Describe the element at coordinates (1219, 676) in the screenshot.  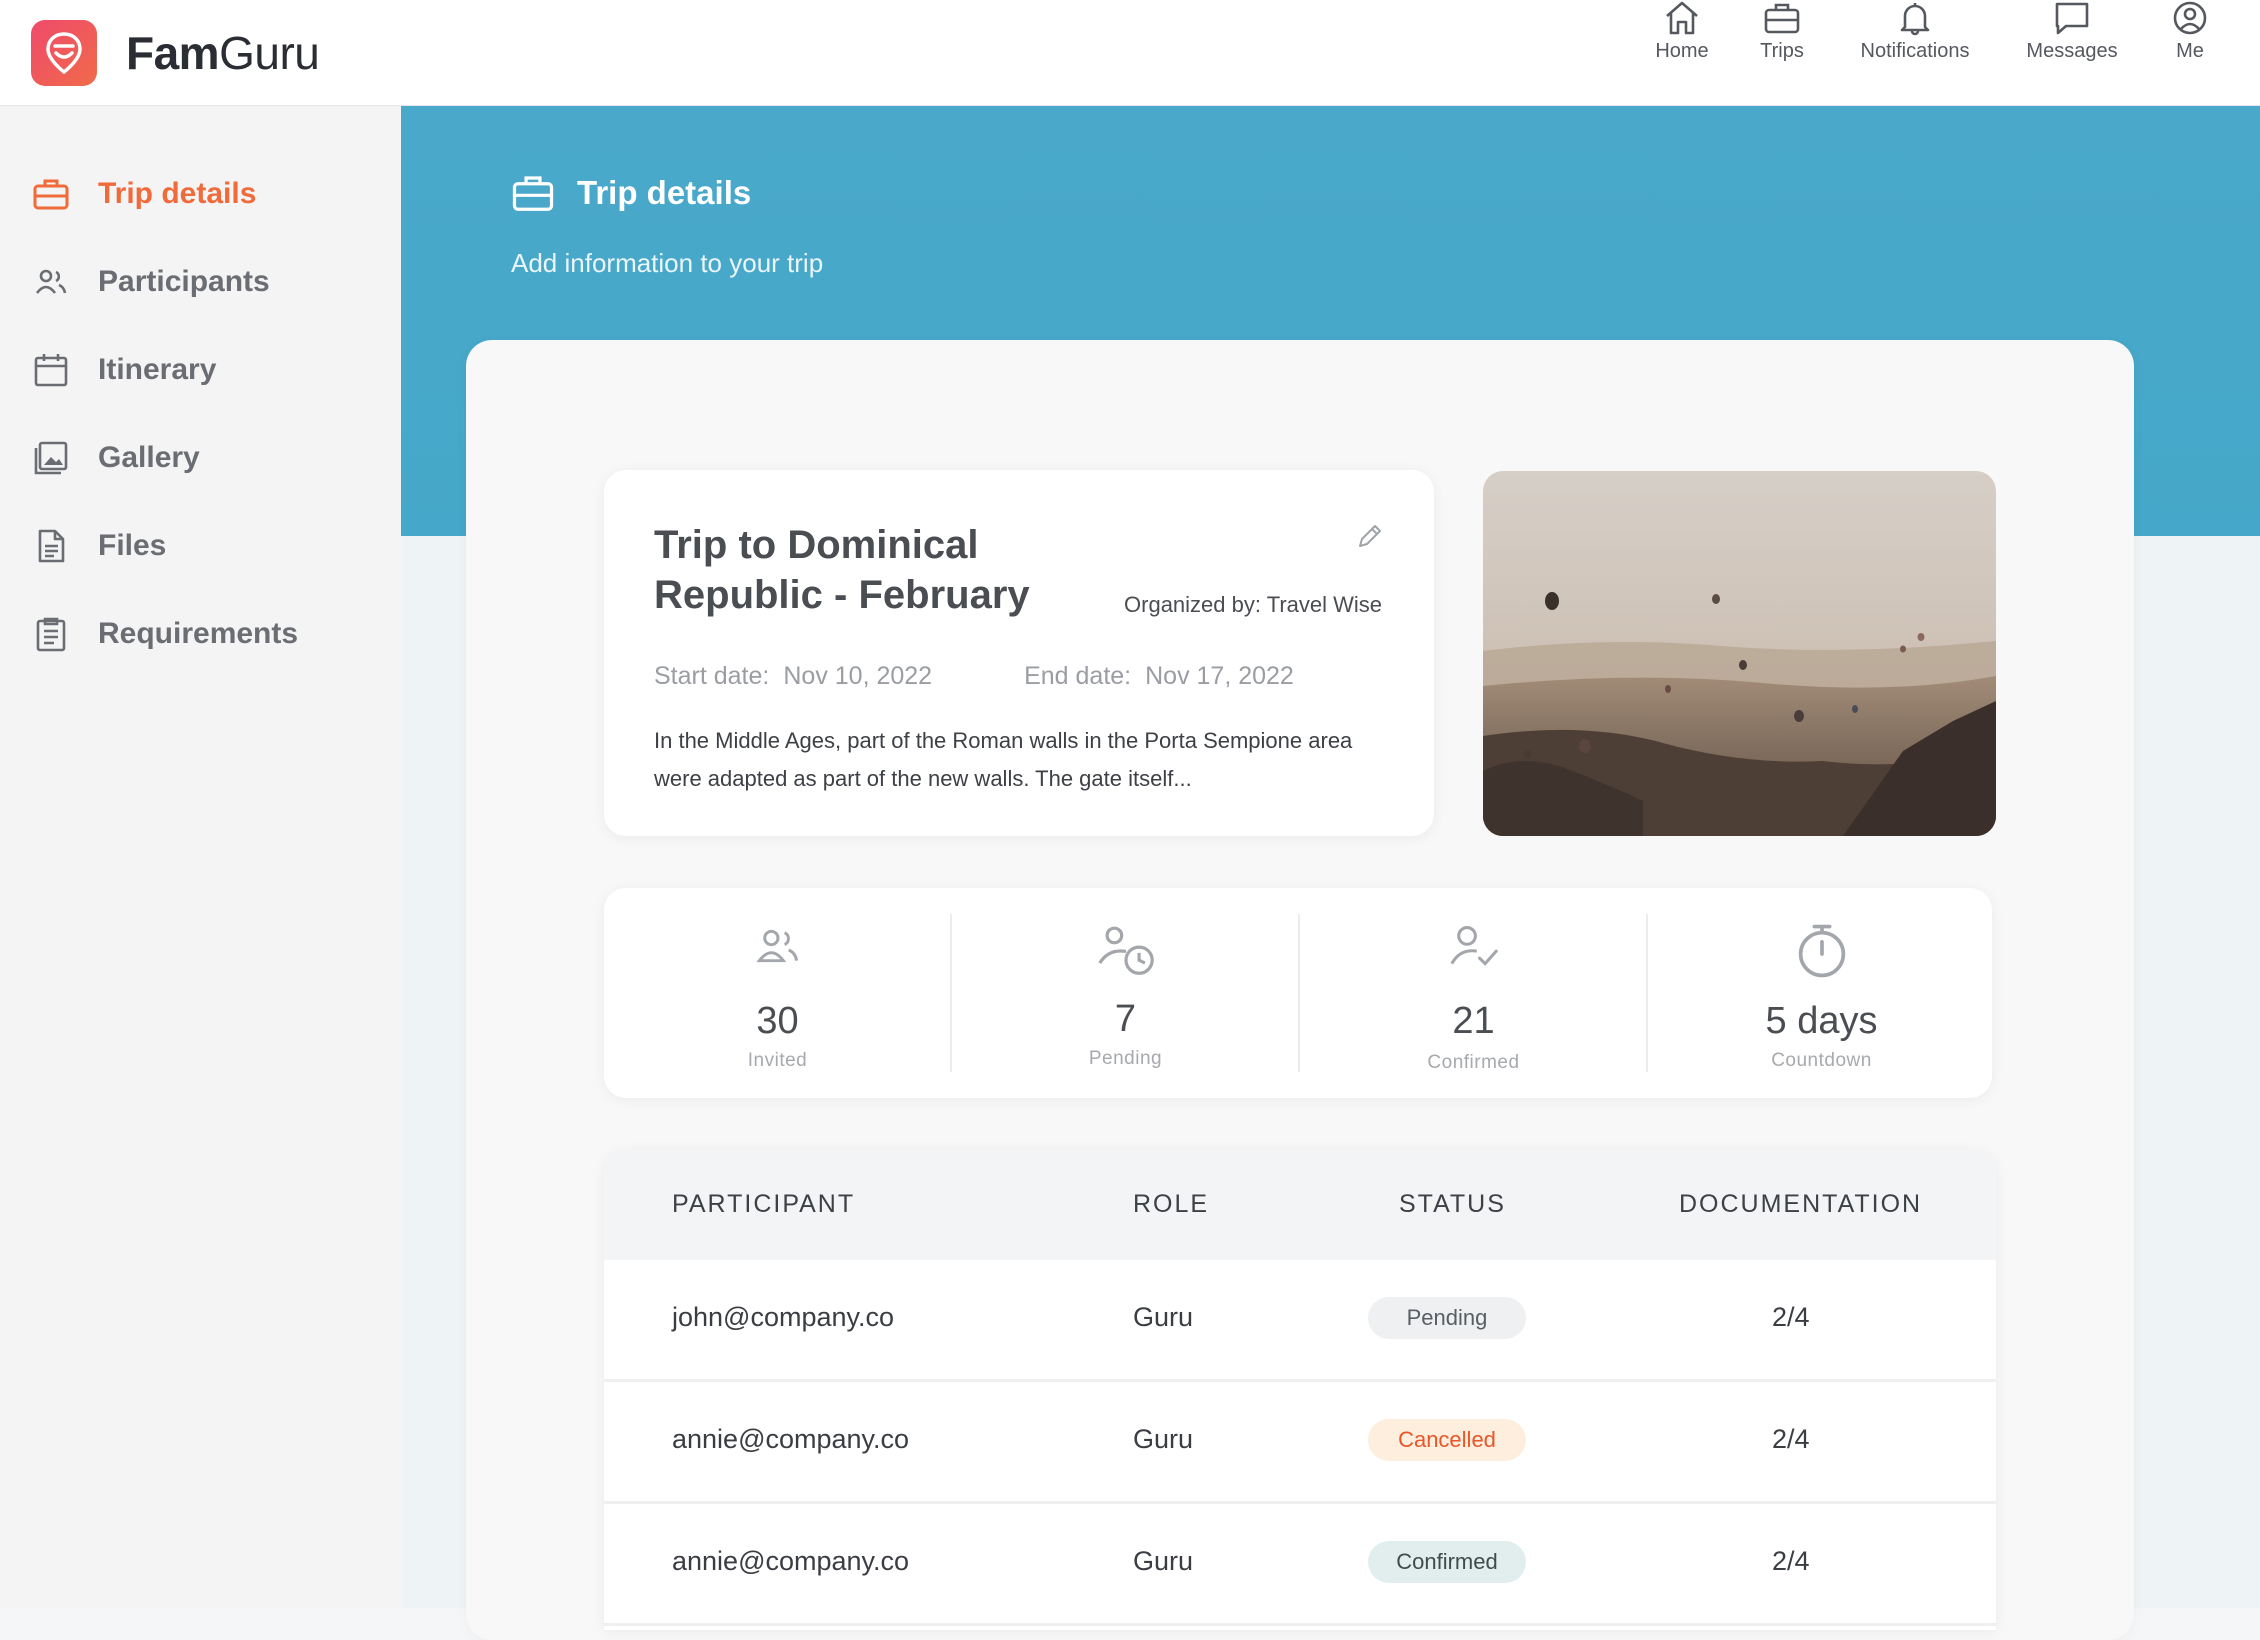
I see `end-date-value: Nov 17, 2022` at that location.